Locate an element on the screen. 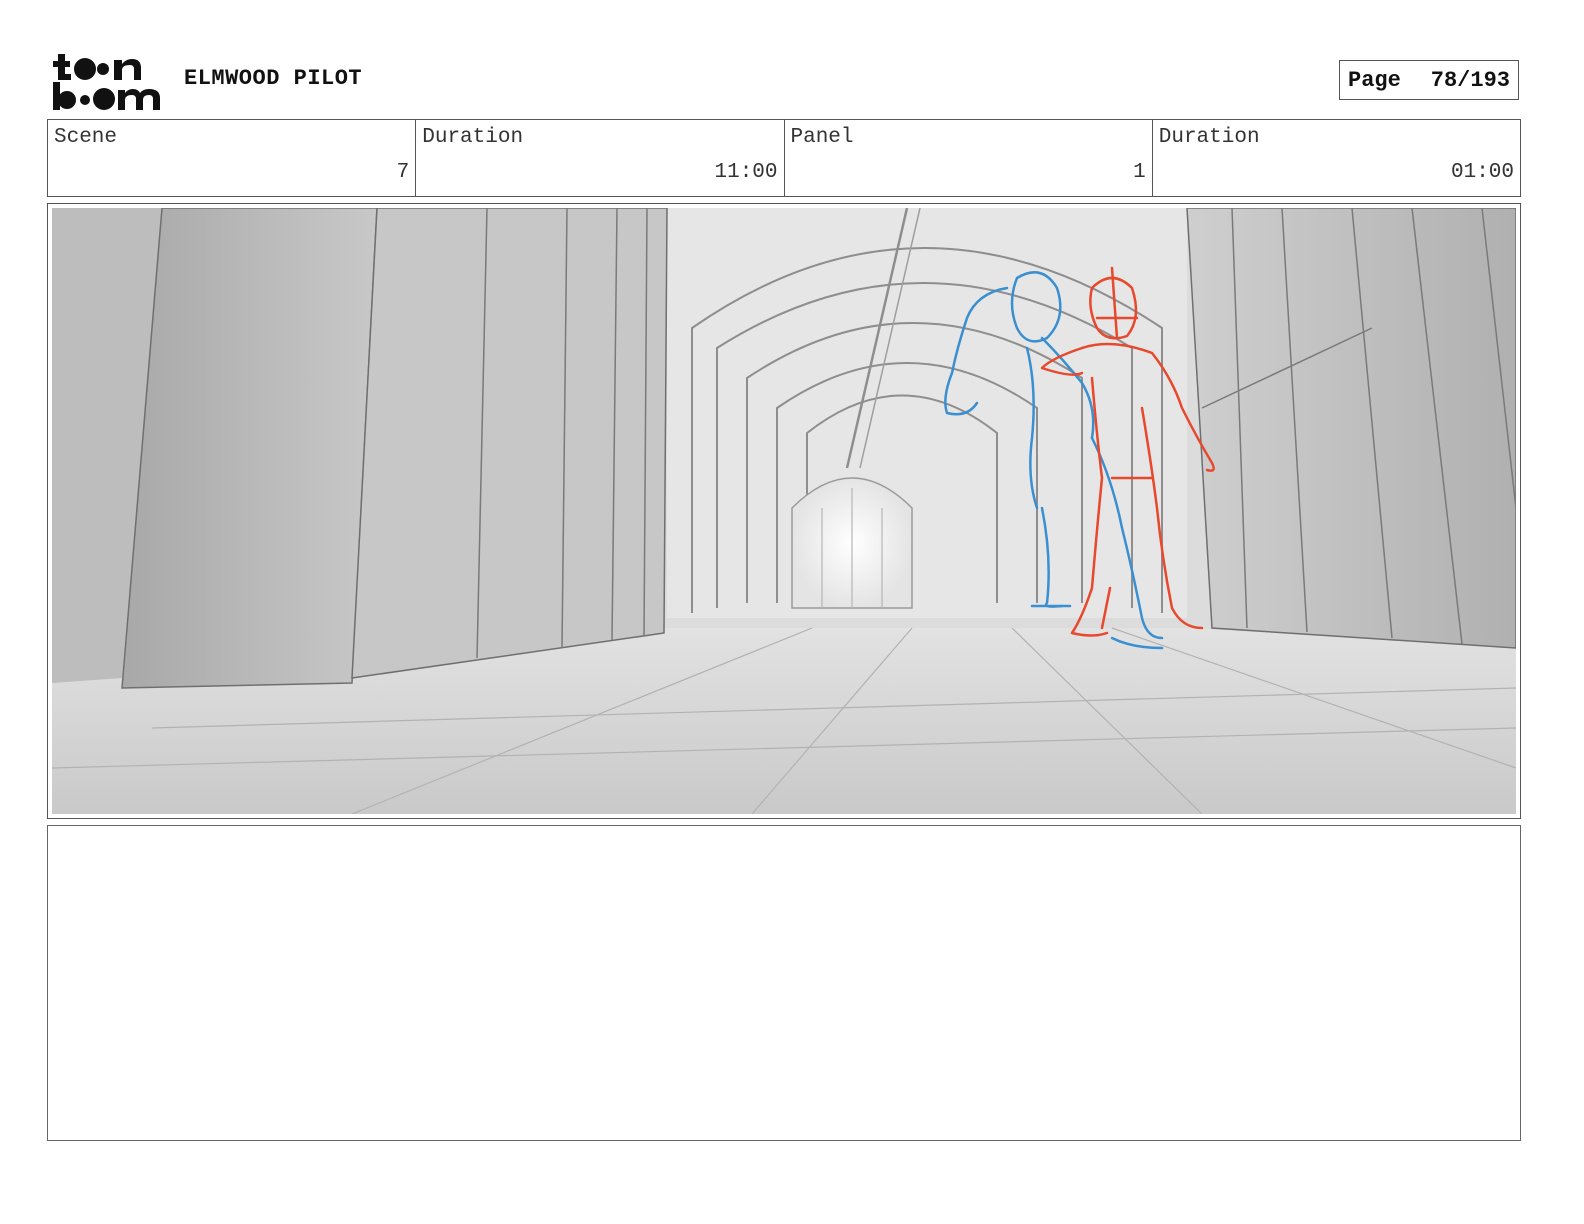 The image size is (1584, 1224). toon-boom-logo is located at coordinates (106, 82).